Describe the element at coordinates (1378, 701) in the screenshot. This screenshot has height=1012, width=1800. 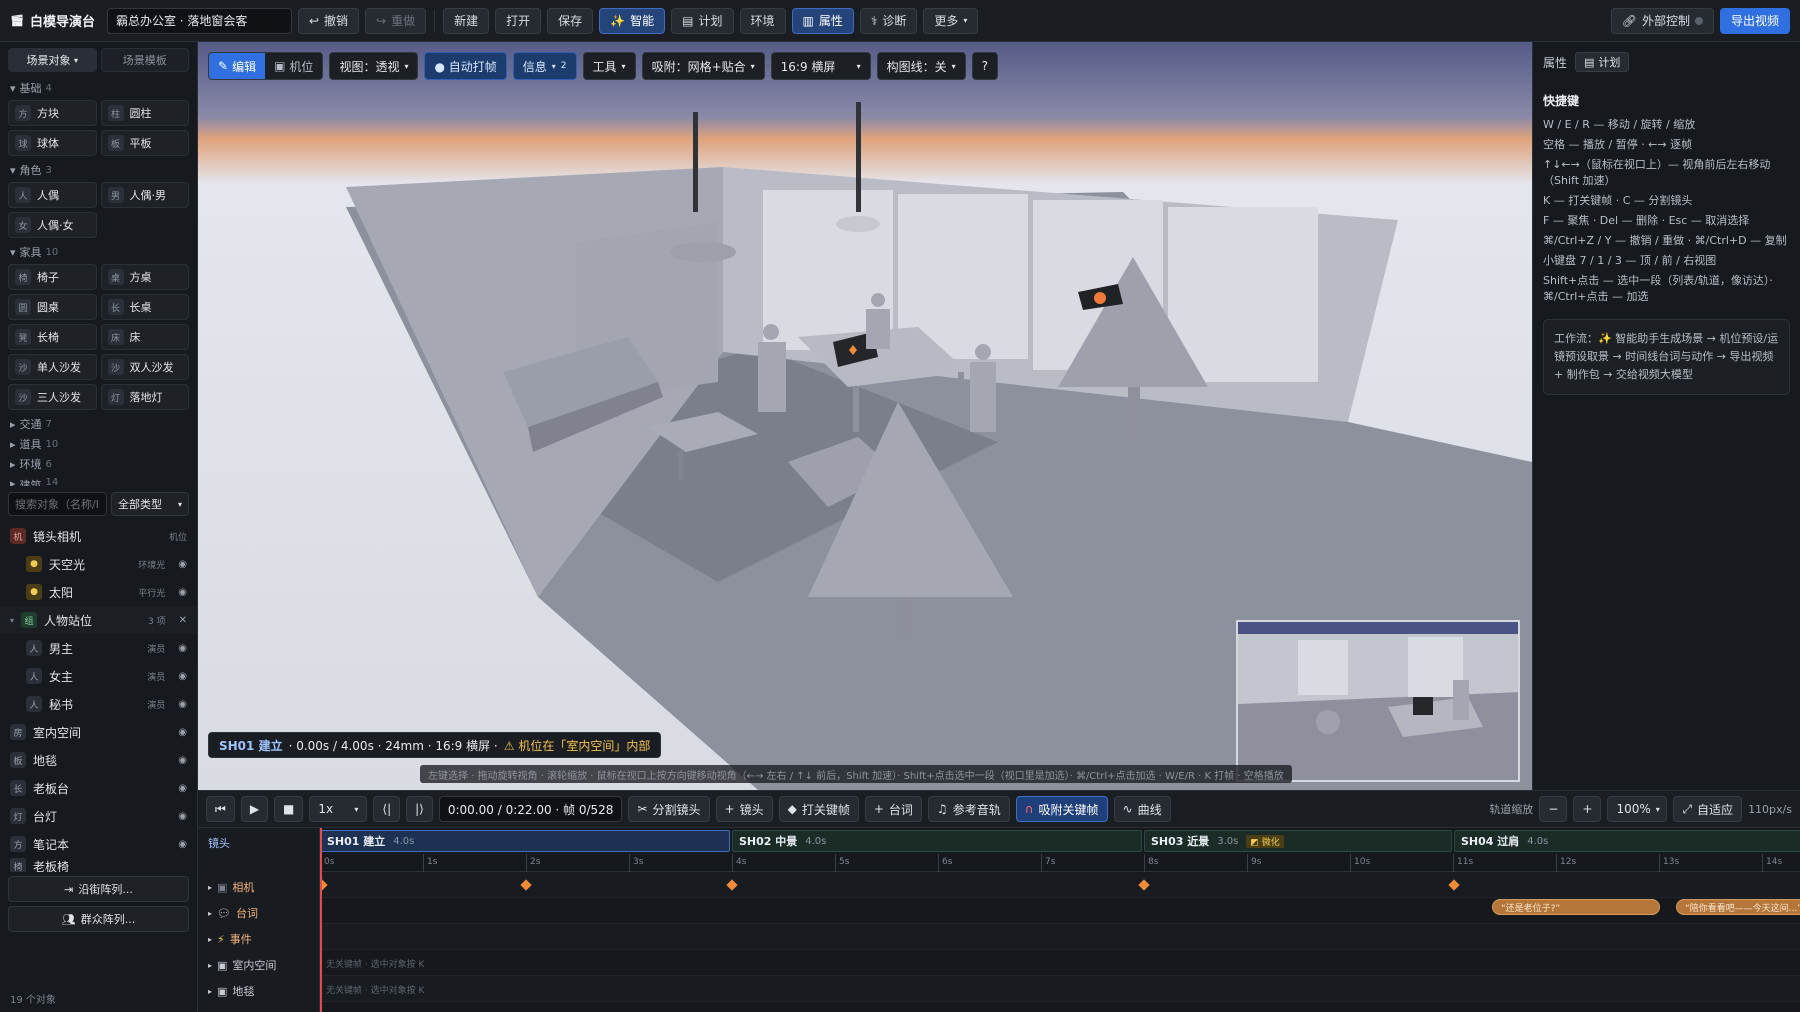
I see `camera-preview` at that location.